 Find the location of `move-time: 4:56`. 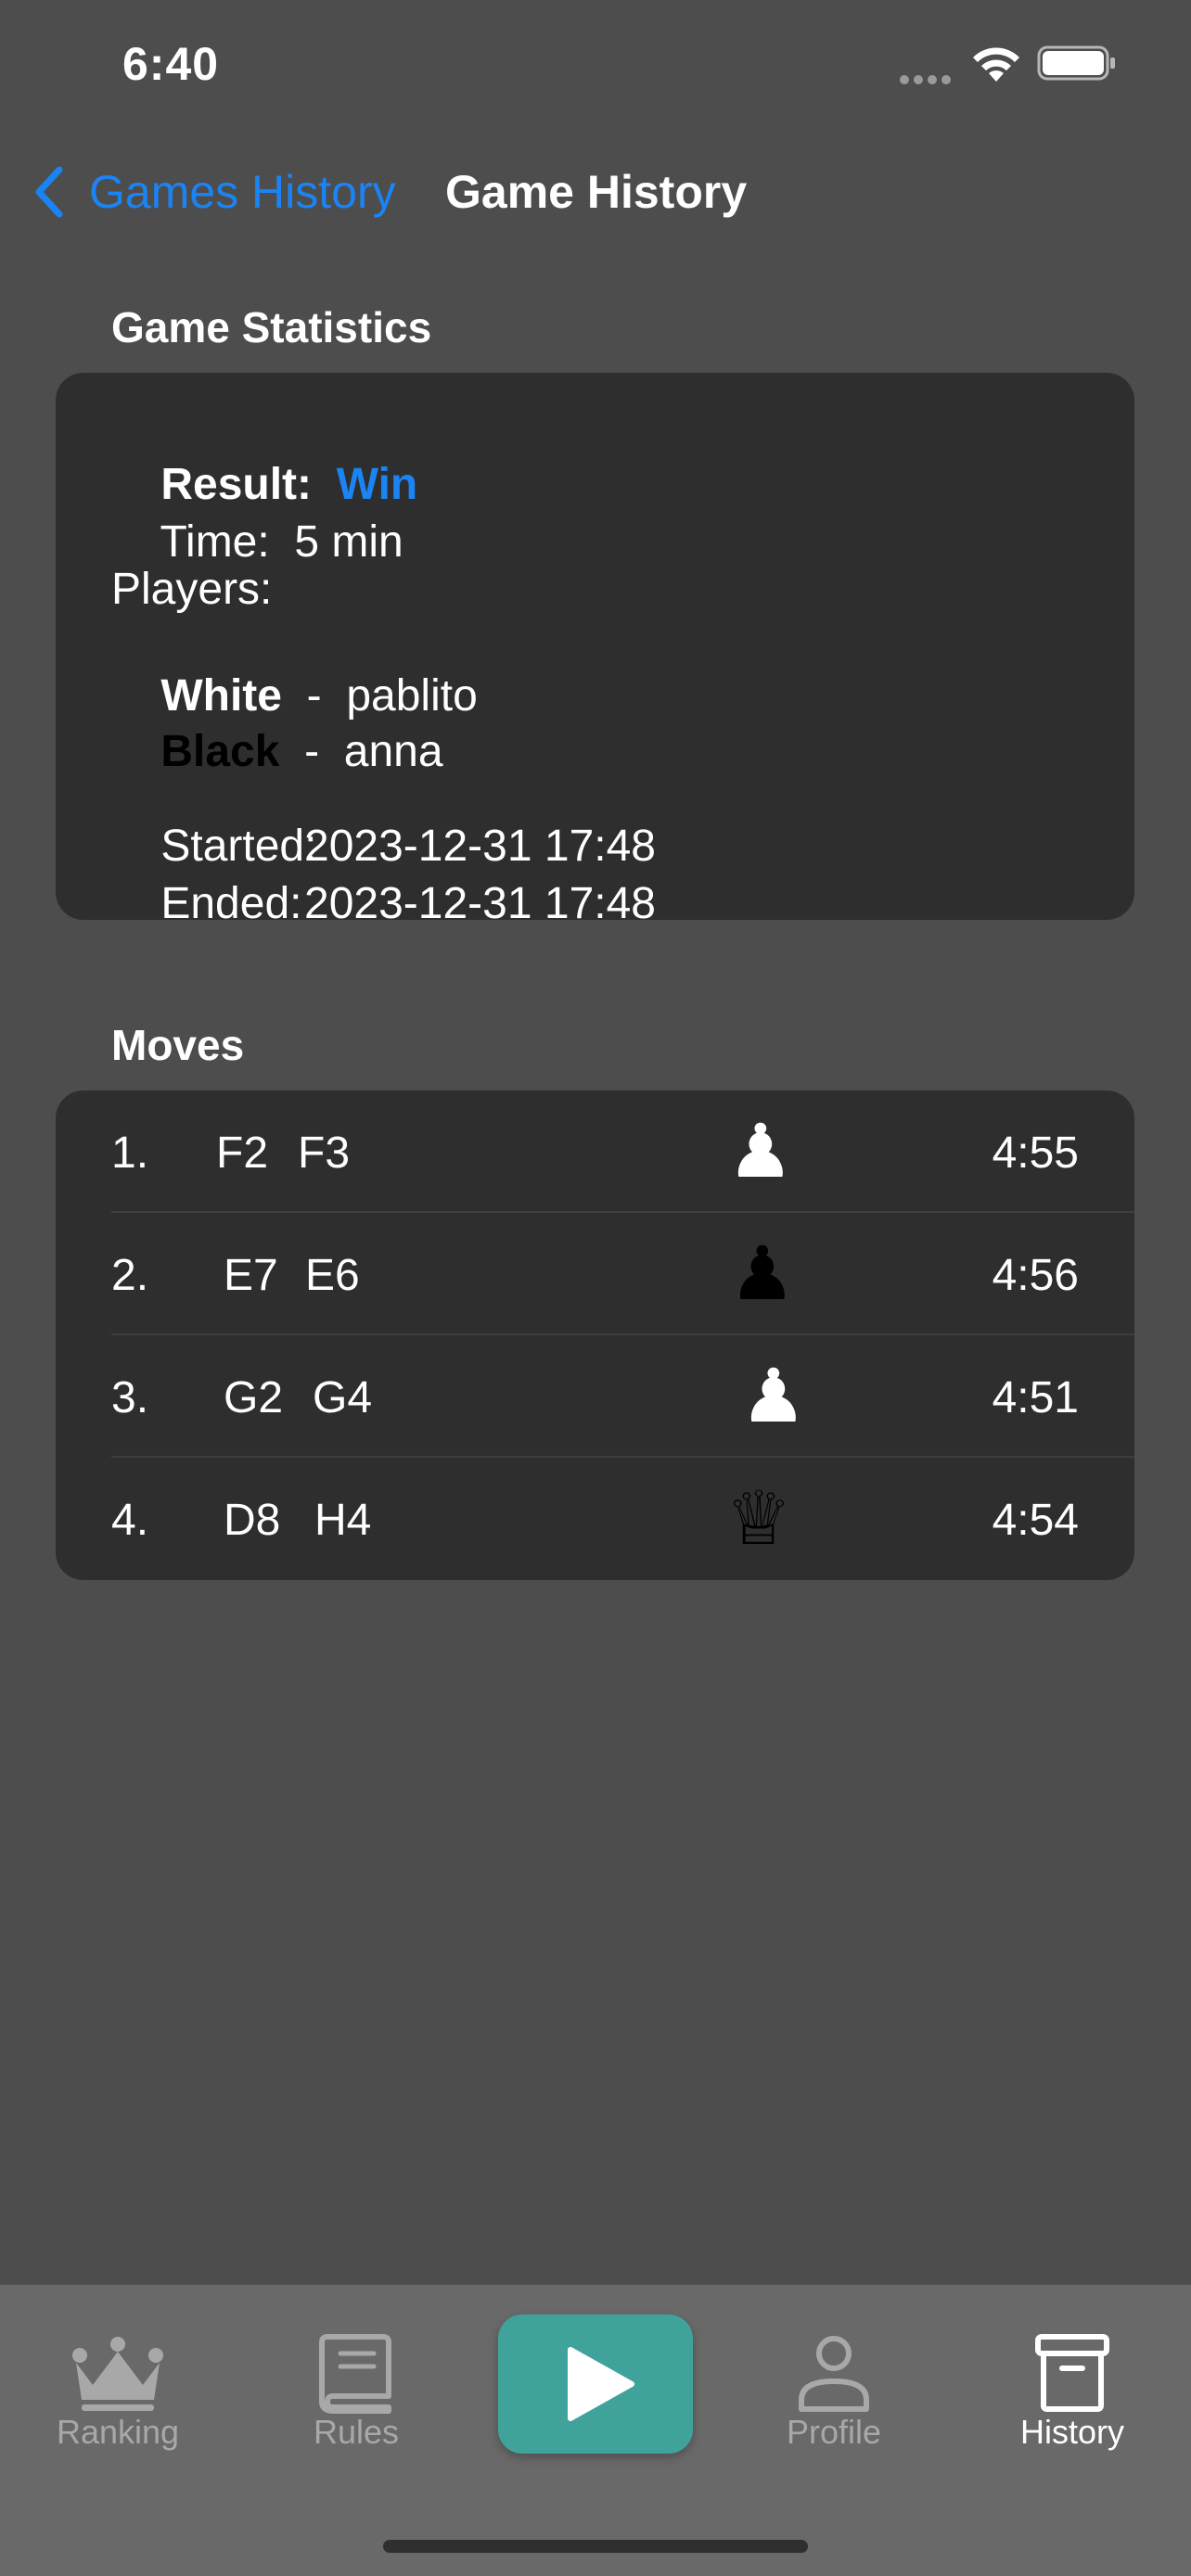

move-time: 4:56 is located at coordinates (1035, 1276).